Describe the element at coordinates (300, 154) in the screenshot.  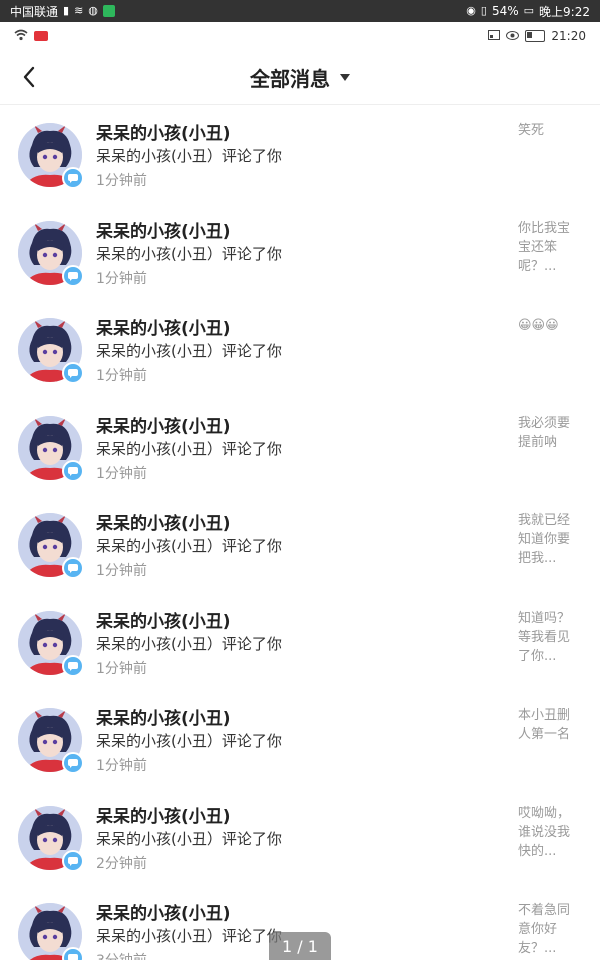
I see `notification-row: 呆呆的小孩(小丑) 呆呆的小孩(小丑）评论了你 1分钟前 笑死` at that location.